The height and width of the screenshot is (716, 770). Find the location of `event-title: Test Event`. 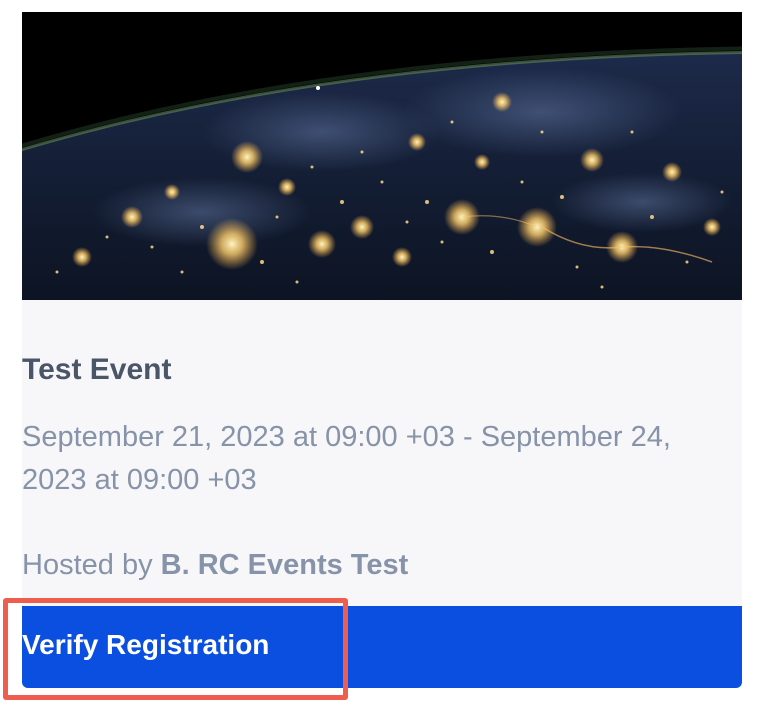

event-title: Test Event is located at coordinates (97, 369).